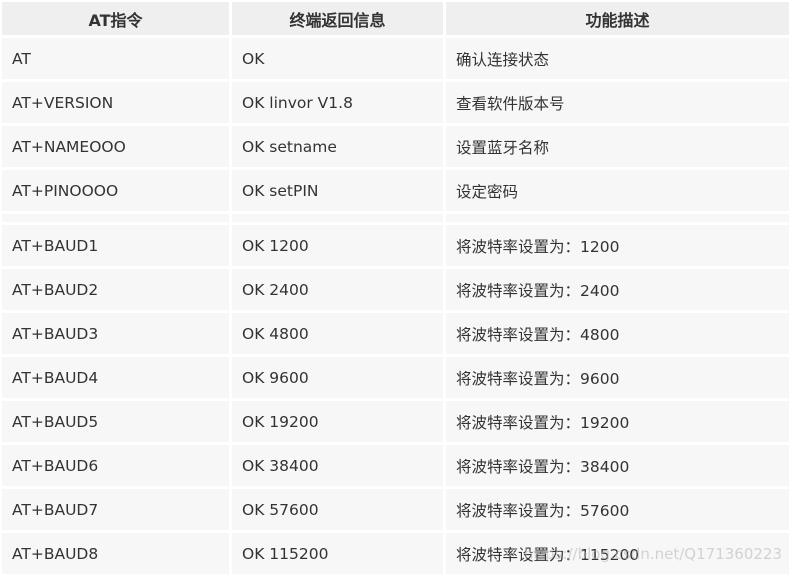 This screenshot has width=792, height=577. Describe the element at coordinates (617, 465) in the screenshot. I see `cell-description: 将波特率设置为：38400` at that location.